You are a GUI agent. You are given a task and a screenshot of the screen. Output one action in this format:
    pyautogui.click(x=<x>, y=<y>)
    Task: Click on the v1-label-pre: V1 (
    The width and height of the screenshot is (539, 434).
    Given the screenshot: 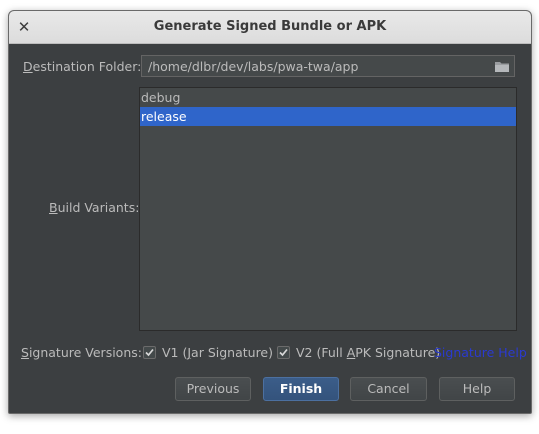 What is the action you would take?
    pyautogui.click(x=175, y=352)
    